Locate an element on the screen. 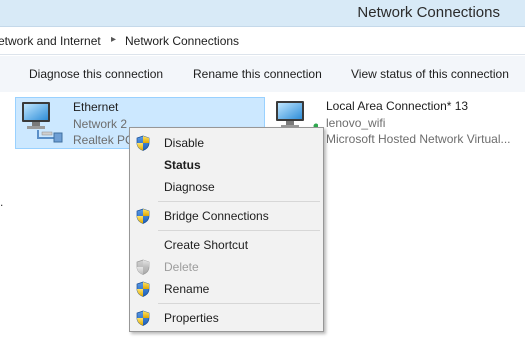  menu-item-rename: Rename is located at coordinates (226, 289).